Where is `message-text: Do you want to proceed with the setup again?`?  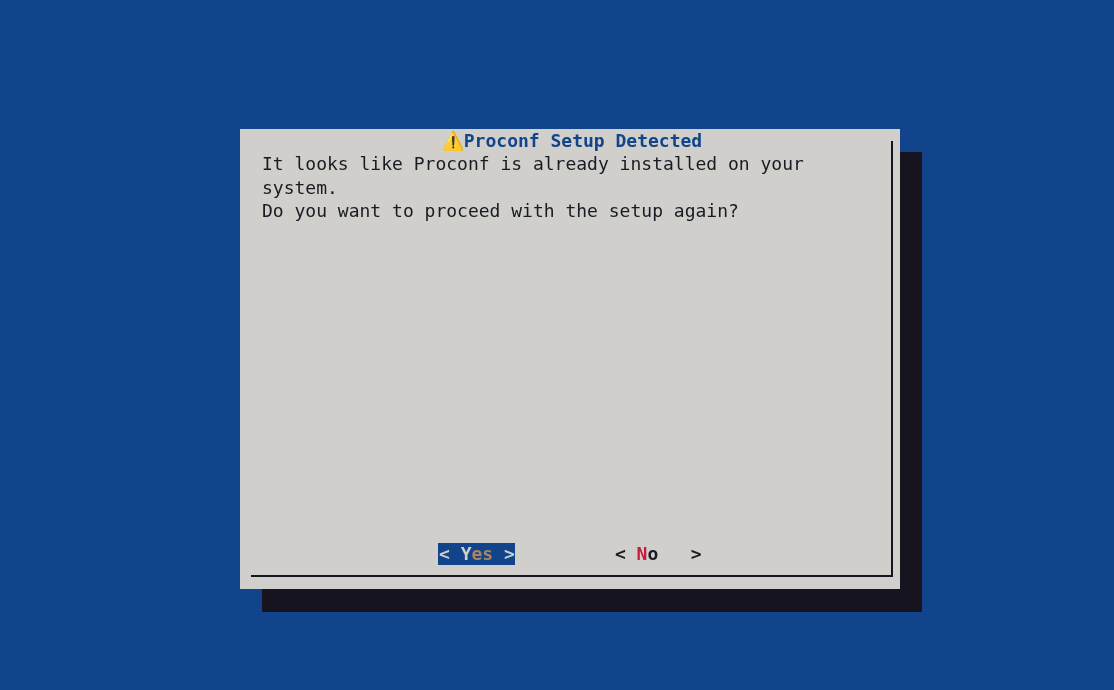 message-text: Do you want to proceed with the setup again? is located at coordinates (501, 211).